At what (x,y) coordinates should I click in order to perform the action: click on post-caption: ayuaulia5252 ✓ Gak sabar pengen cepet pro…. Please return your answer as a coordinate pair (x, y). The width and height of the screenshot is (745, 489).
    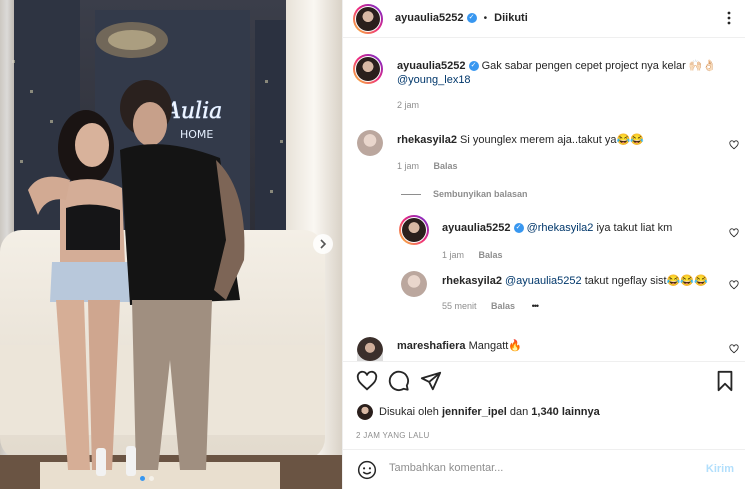
    Looking at the image, I should click on (562, 73).